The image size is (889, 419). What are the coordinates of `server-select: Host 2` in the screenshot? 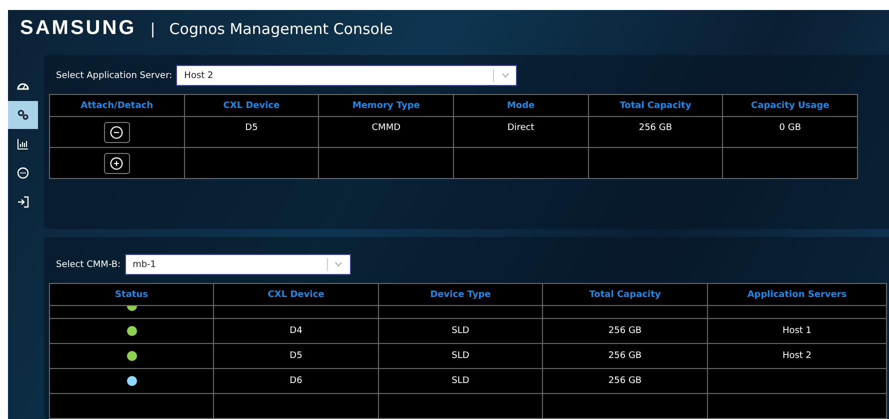 It's located at (347, 75).